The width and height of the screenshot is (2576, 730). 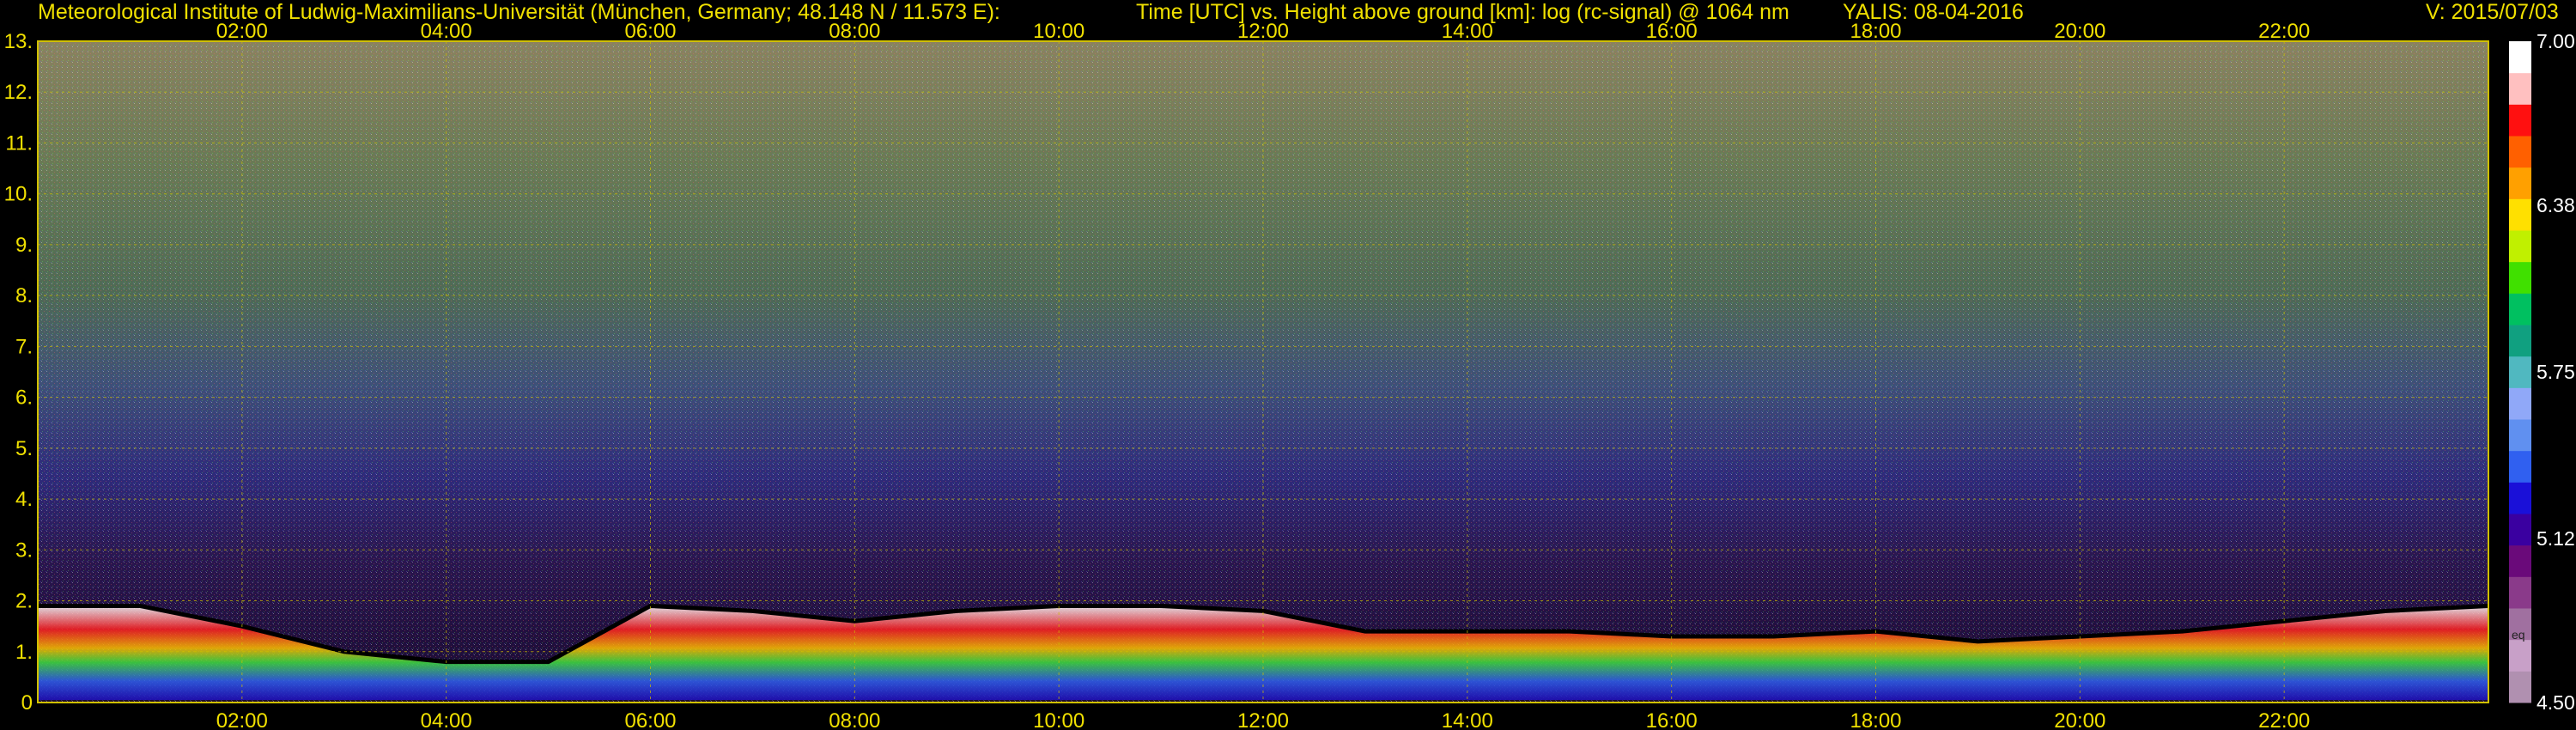 What do you see at coordinates (1058, 719) in the screenshot?
I see `x-tick-label-bottom: 10:00` at bounding box center [1058, 719].